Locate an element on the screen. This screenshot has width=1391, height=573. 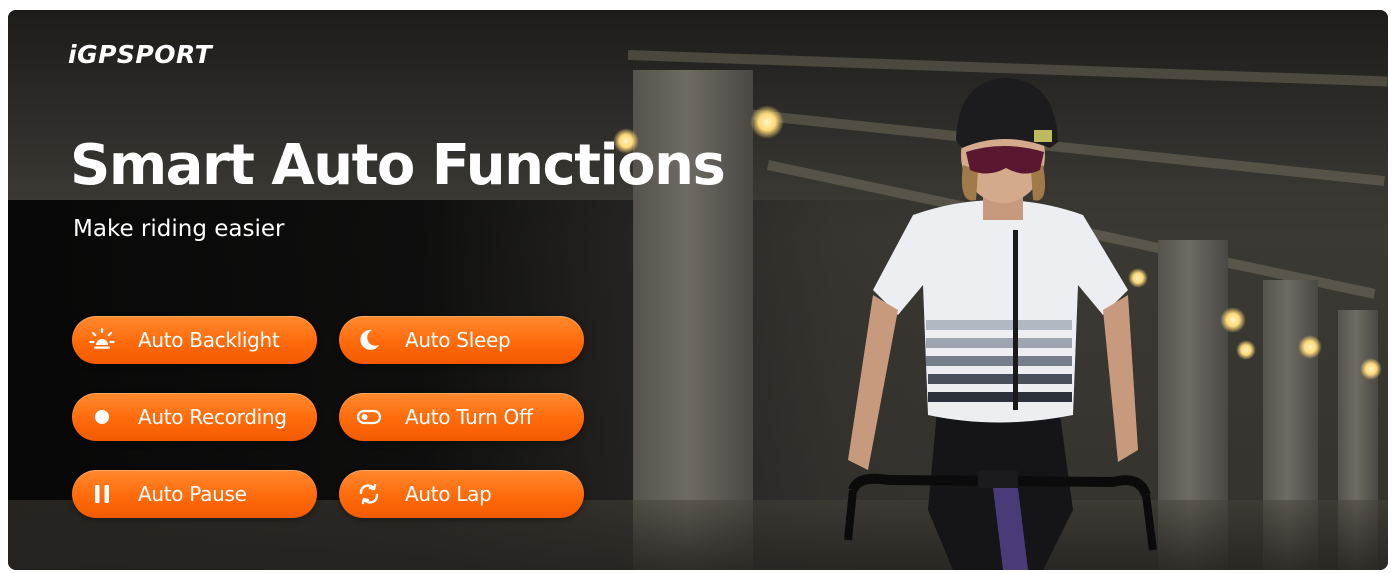
auto-backlight-button: Auto Backlight is located at coordinates (194, 340).